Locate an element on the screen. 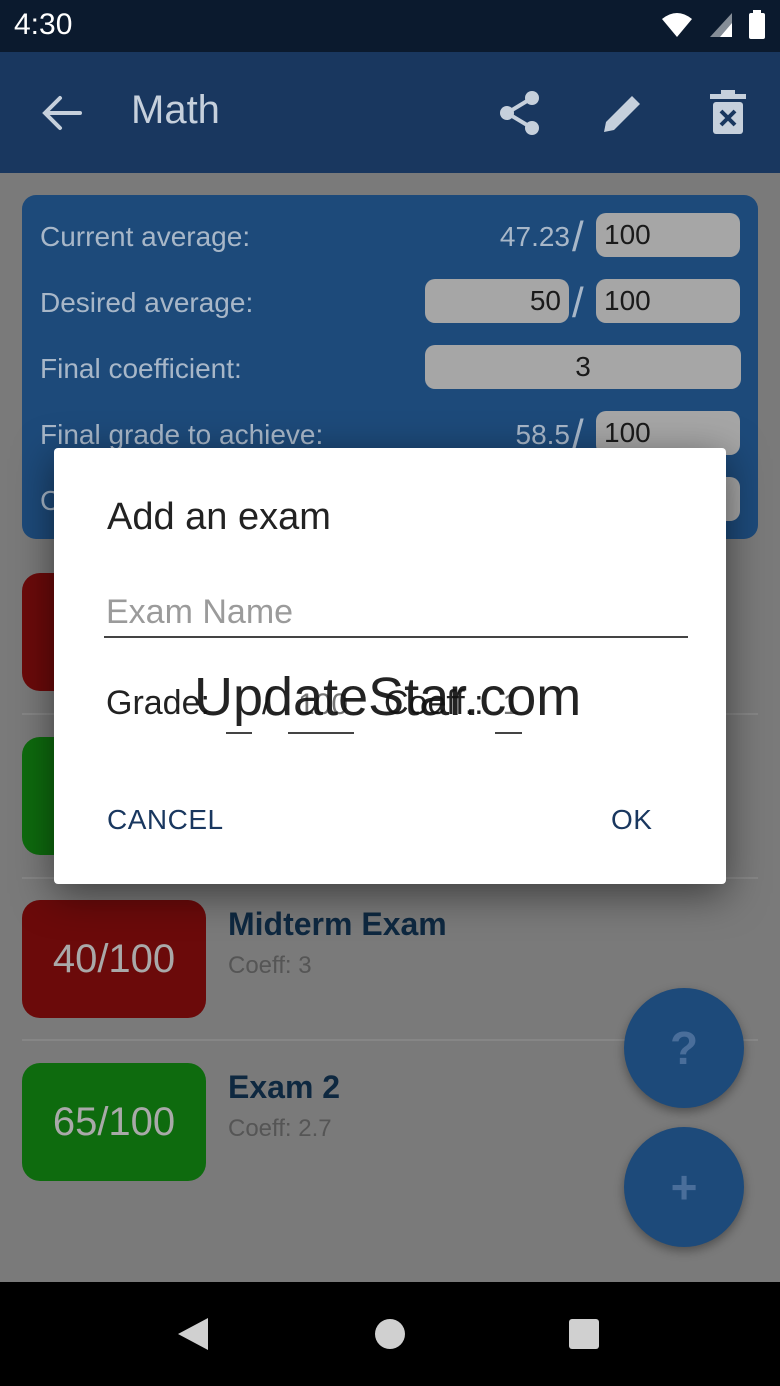  status-icons is located at coordinates (713, 25).